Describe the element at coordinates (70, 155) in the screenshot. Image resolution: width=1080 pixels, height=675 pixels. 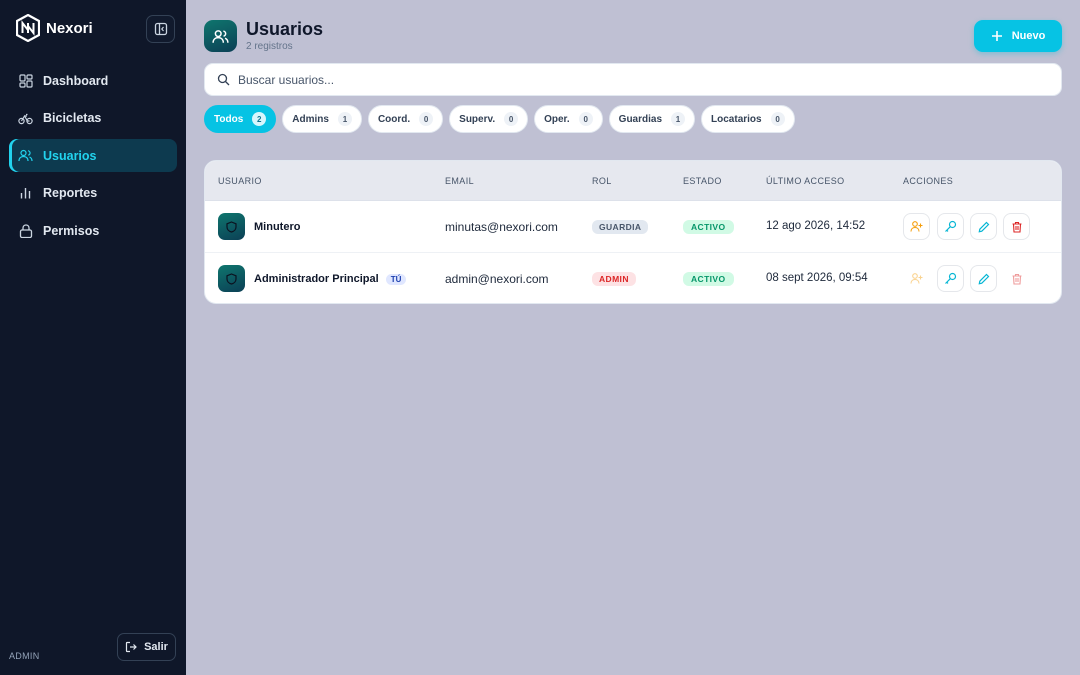
I see `sidebar-item-label: Usuarios` at that location.